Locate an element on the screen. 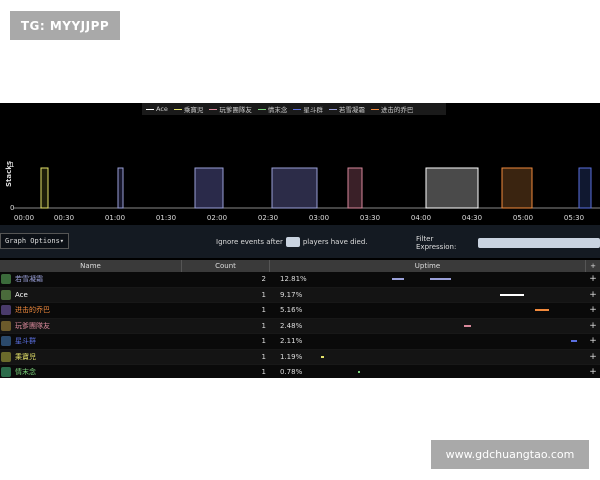  filter-control: Filter Expression: is located at coordinates (508, 243).